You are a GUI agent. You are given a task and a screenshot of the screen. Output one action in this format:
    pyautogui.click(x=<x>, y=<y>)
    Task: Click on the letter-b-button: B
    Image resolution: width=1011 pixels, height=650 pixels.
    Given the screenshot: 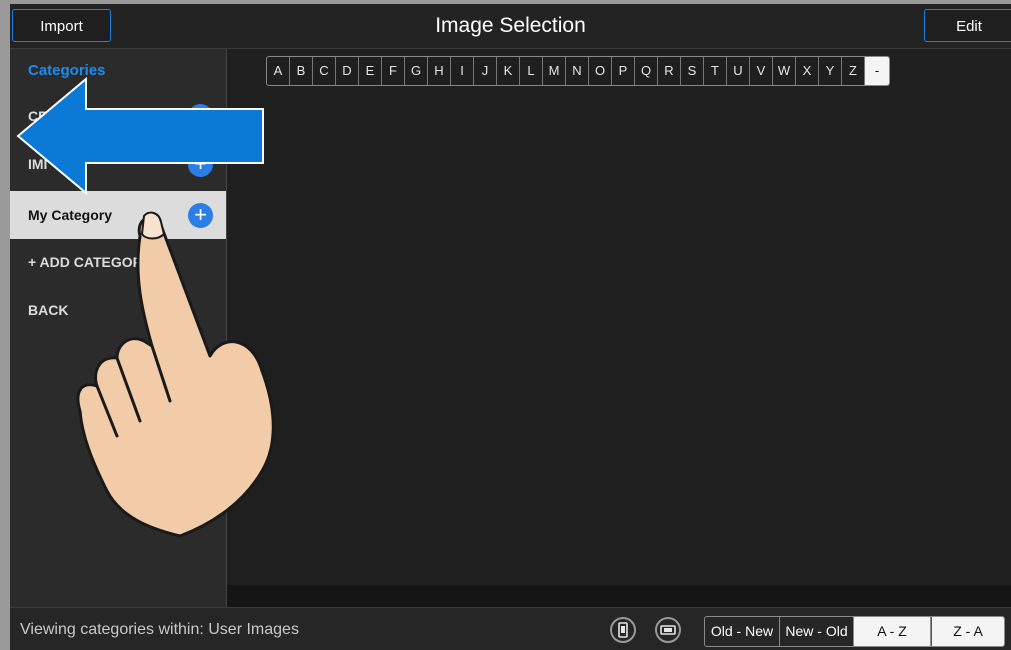 What is the action you would take?
    pyautogui.click(x=301, y=71)
    